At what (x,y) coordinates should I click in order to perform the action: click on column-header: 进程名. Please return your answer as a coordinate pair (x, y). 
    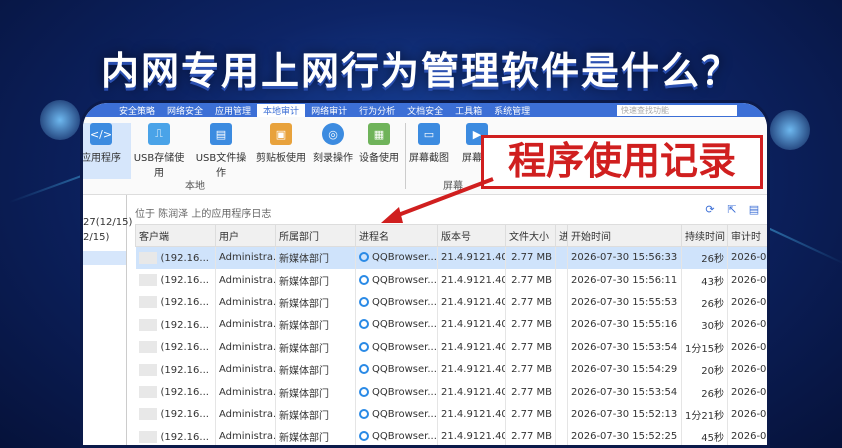
    Looking at the image, I should click on (396, 235).